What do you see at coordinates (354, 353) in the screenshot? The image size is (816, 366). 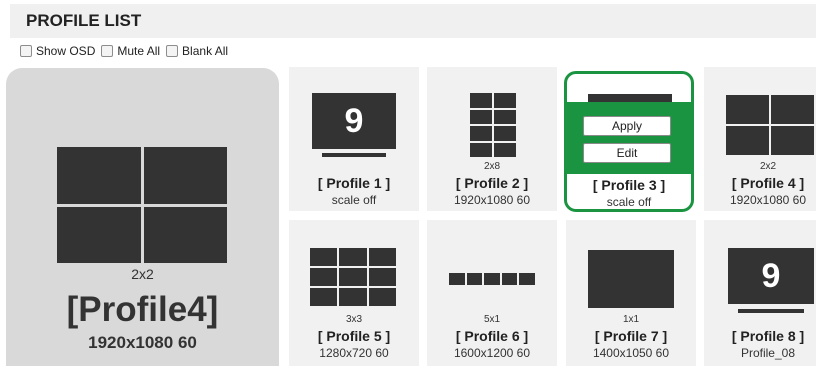 I see `profile-info: 1280x720 60` at bounding box center [354, 353].